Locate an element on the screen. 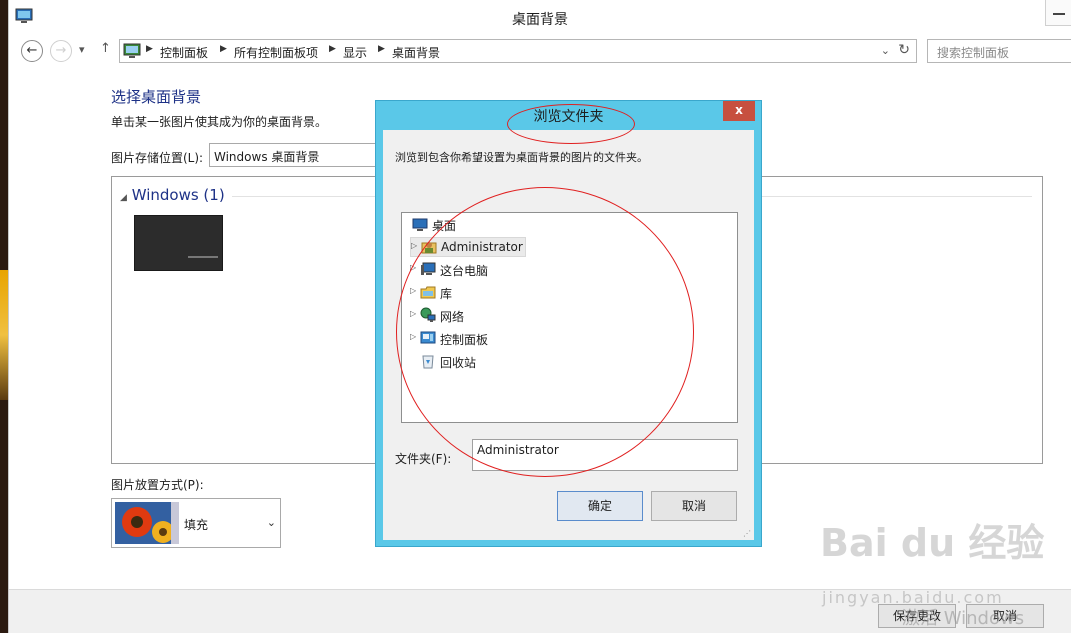 The height and width of the screenshot is (633, 1071). title-bar: 桌面背景 is located at coordinates (540, 17).